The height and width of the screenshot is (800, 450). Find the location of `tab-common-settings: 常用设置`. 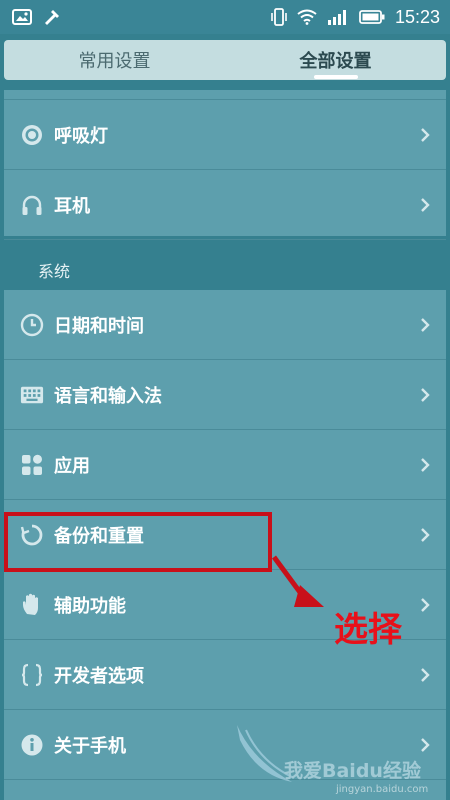

tab-common-settings: 常用设置 is located at coordinates (114, 60).